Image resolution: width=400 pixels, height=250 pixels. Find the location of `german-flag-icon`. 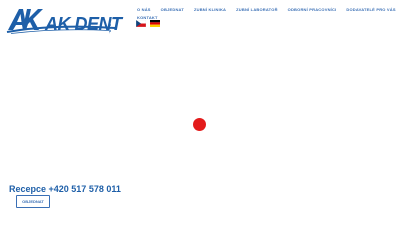

german-flag-icon is located at coordinates (155, 23).